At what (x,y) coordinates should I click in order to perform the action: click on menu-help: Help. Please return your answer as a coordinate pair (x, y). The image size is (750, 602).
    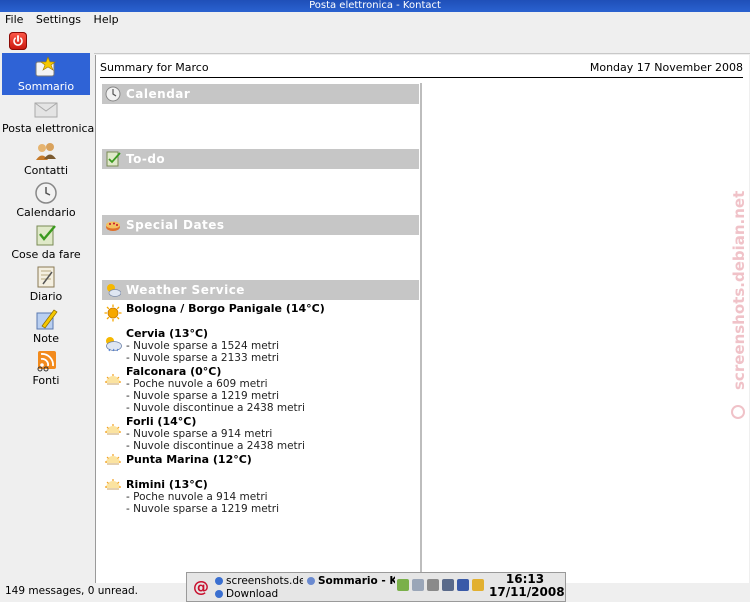
    Looking at the image, I should click on (106, 20).